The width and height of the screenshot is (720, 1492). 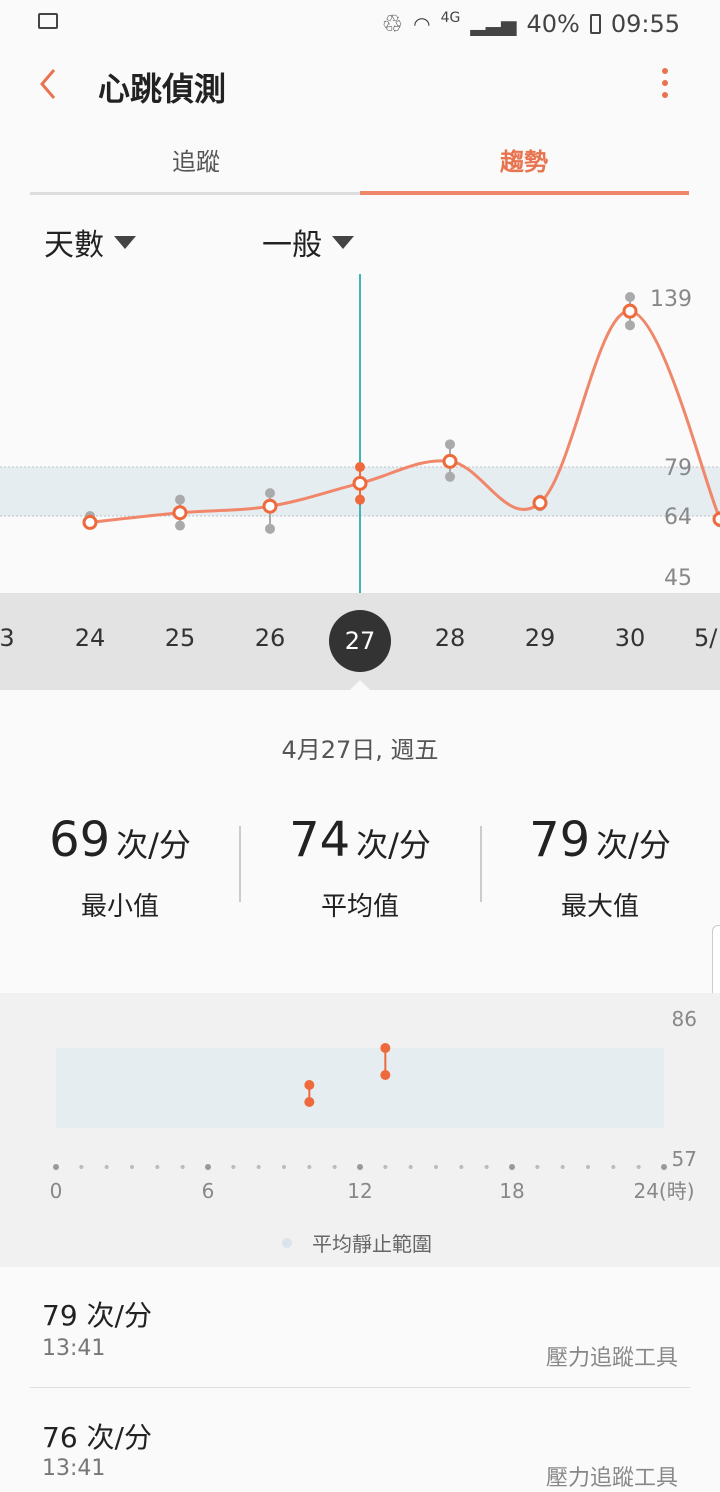 What do you see at coordinates (600, 867) in the screenshot?
I see `stat-max: 79 次/分 最大值` at bounding box center [600, 867].